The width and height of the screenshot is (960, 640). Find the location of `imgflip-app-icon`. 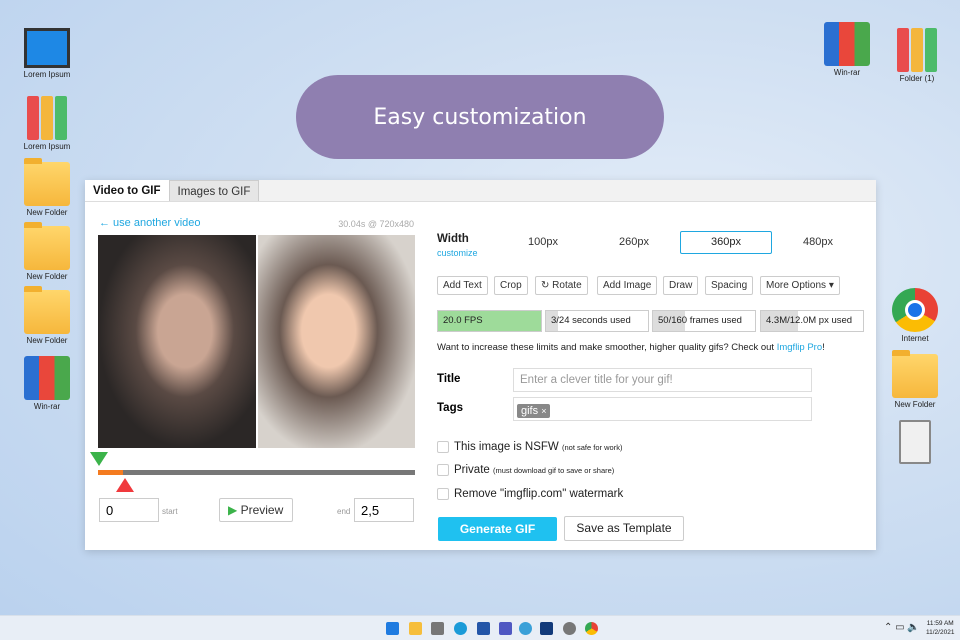

imgflip-app-icon is located at coordinates (546, 628).